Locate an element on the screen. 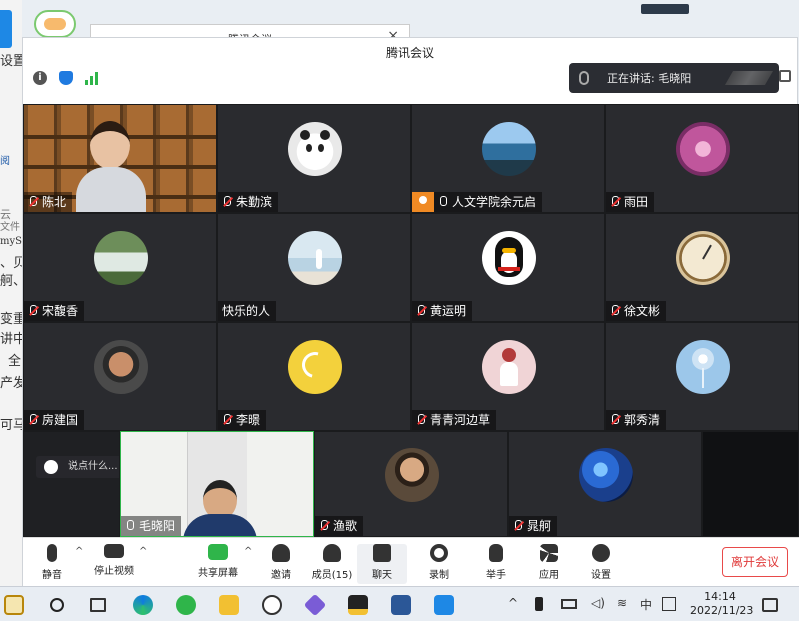 The width and height of the screenshot is (799, 621). participant-tile: 陈北 is located at coordinates (120, 158).